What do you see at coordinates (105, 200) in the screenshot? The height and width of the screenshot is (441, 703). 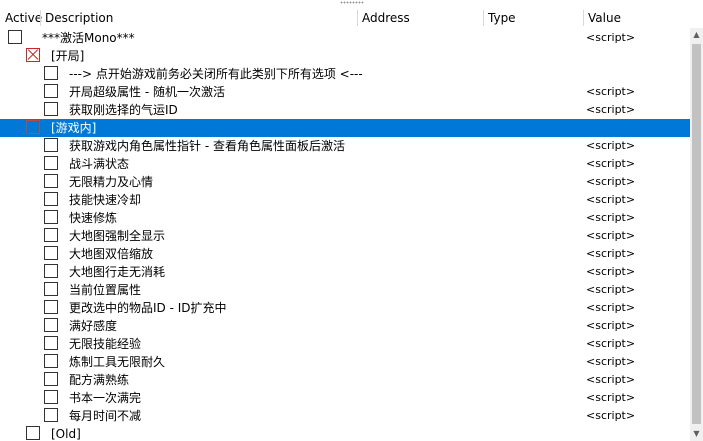 I see `entry-description: 技能快速冷却` at bounding box center [105, 200].